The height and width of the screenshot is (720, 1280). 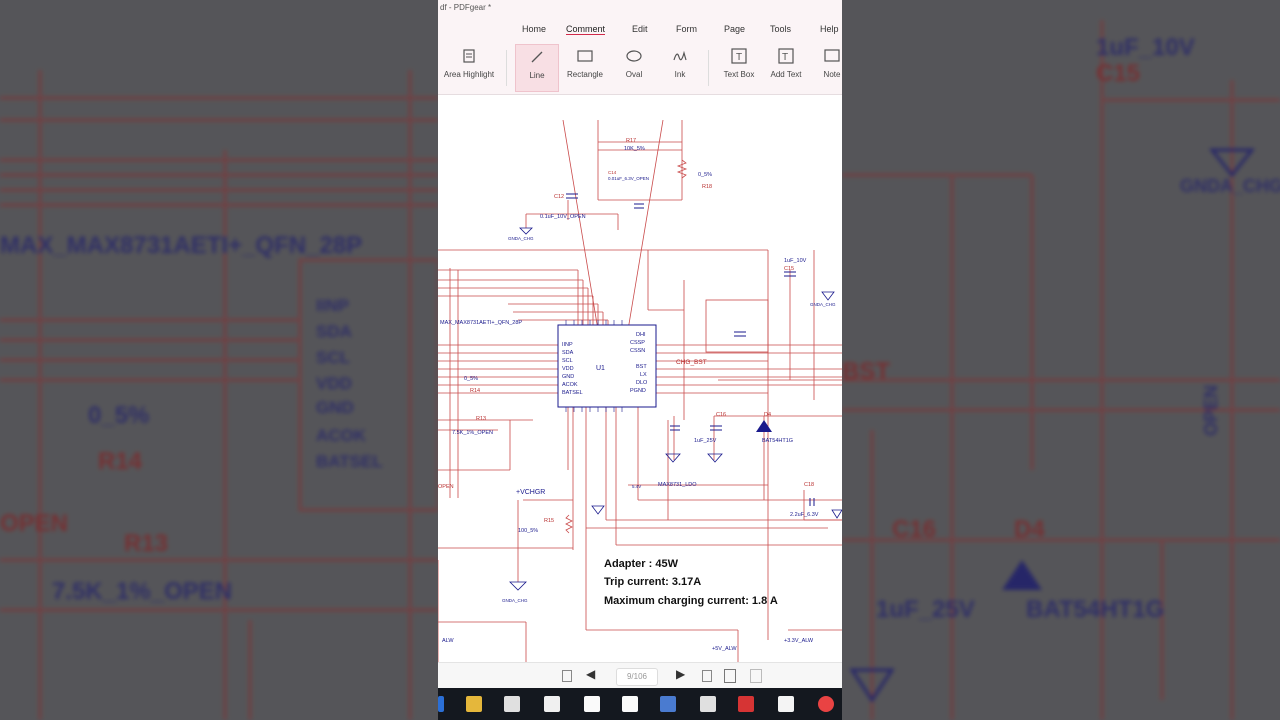 What do you see at coordinates (640, 704) in the screenshot?
I see `windows-taskbar` at bounding box center [640, 704].